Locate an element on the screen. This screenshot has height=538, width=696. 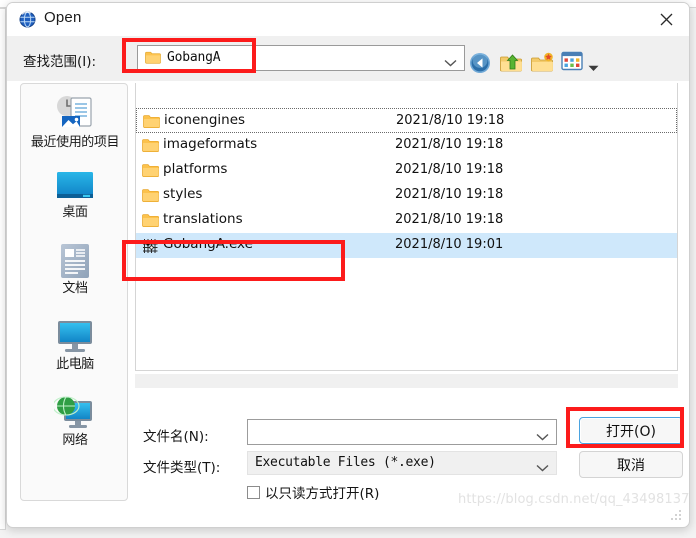
cancel-button: 取消 is located at coordinates (631, 464).